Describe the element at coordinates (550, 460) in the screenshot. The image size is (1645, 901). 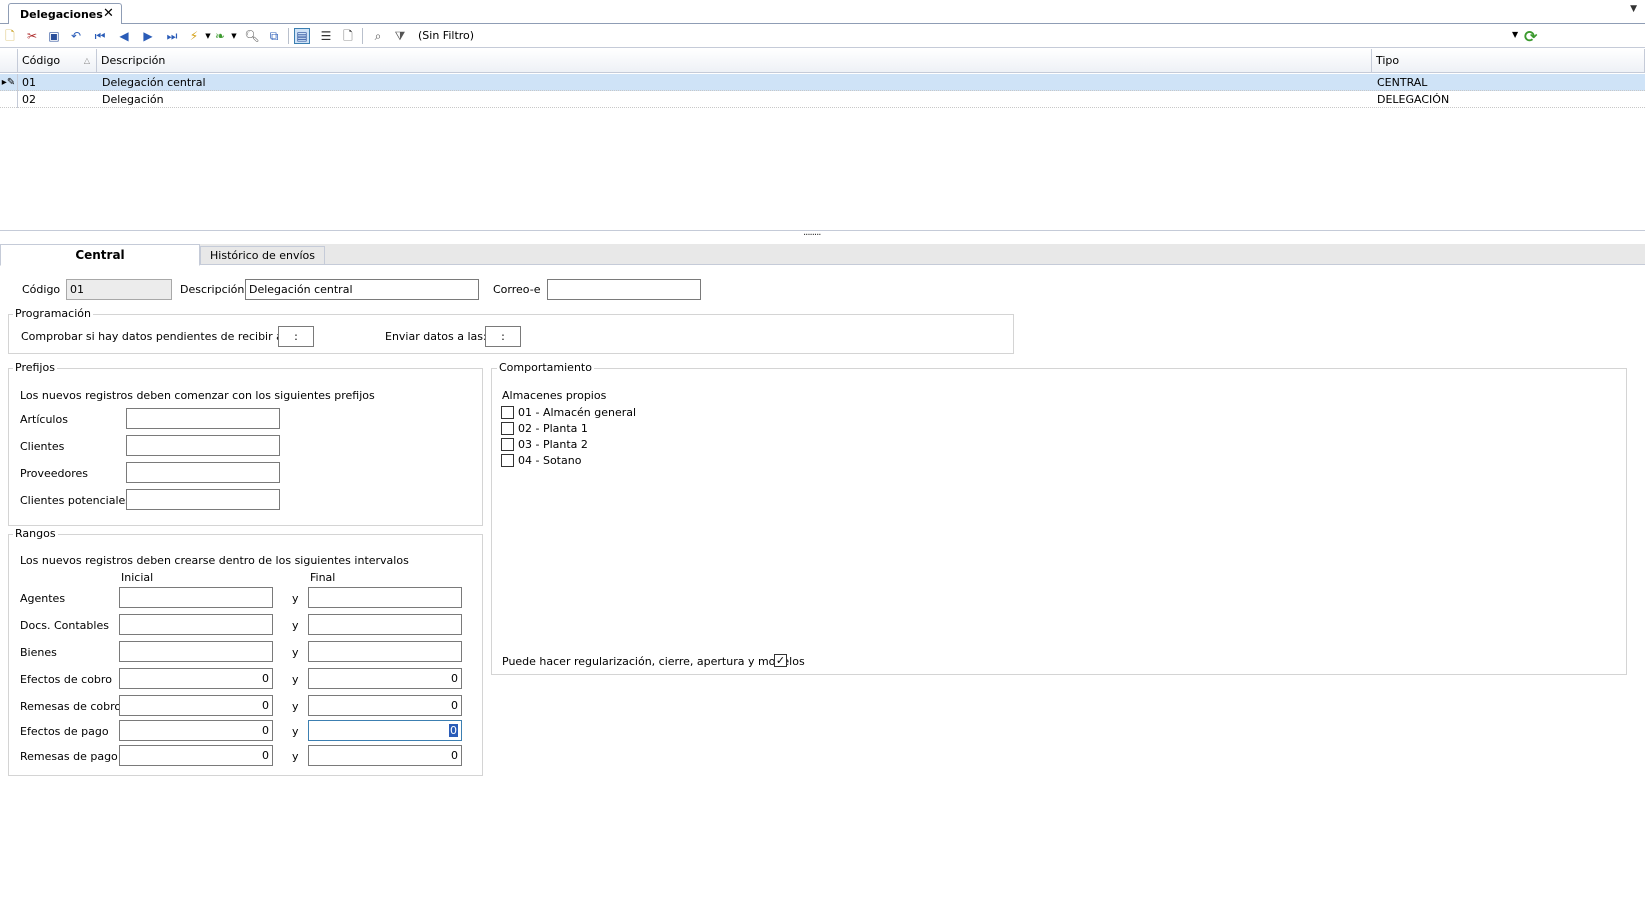
I see `almacen-label: 04 - Sotano` at that location.